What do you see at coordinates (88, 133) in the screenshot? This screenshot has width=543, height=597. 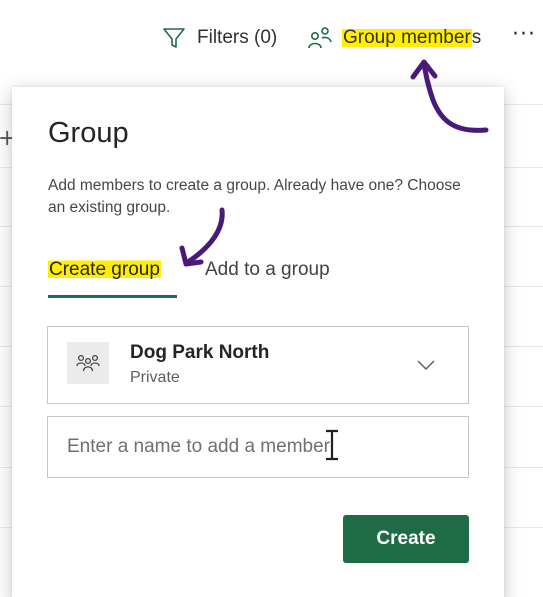 I see `panel-title: Group` at bounding box center [88, 133].